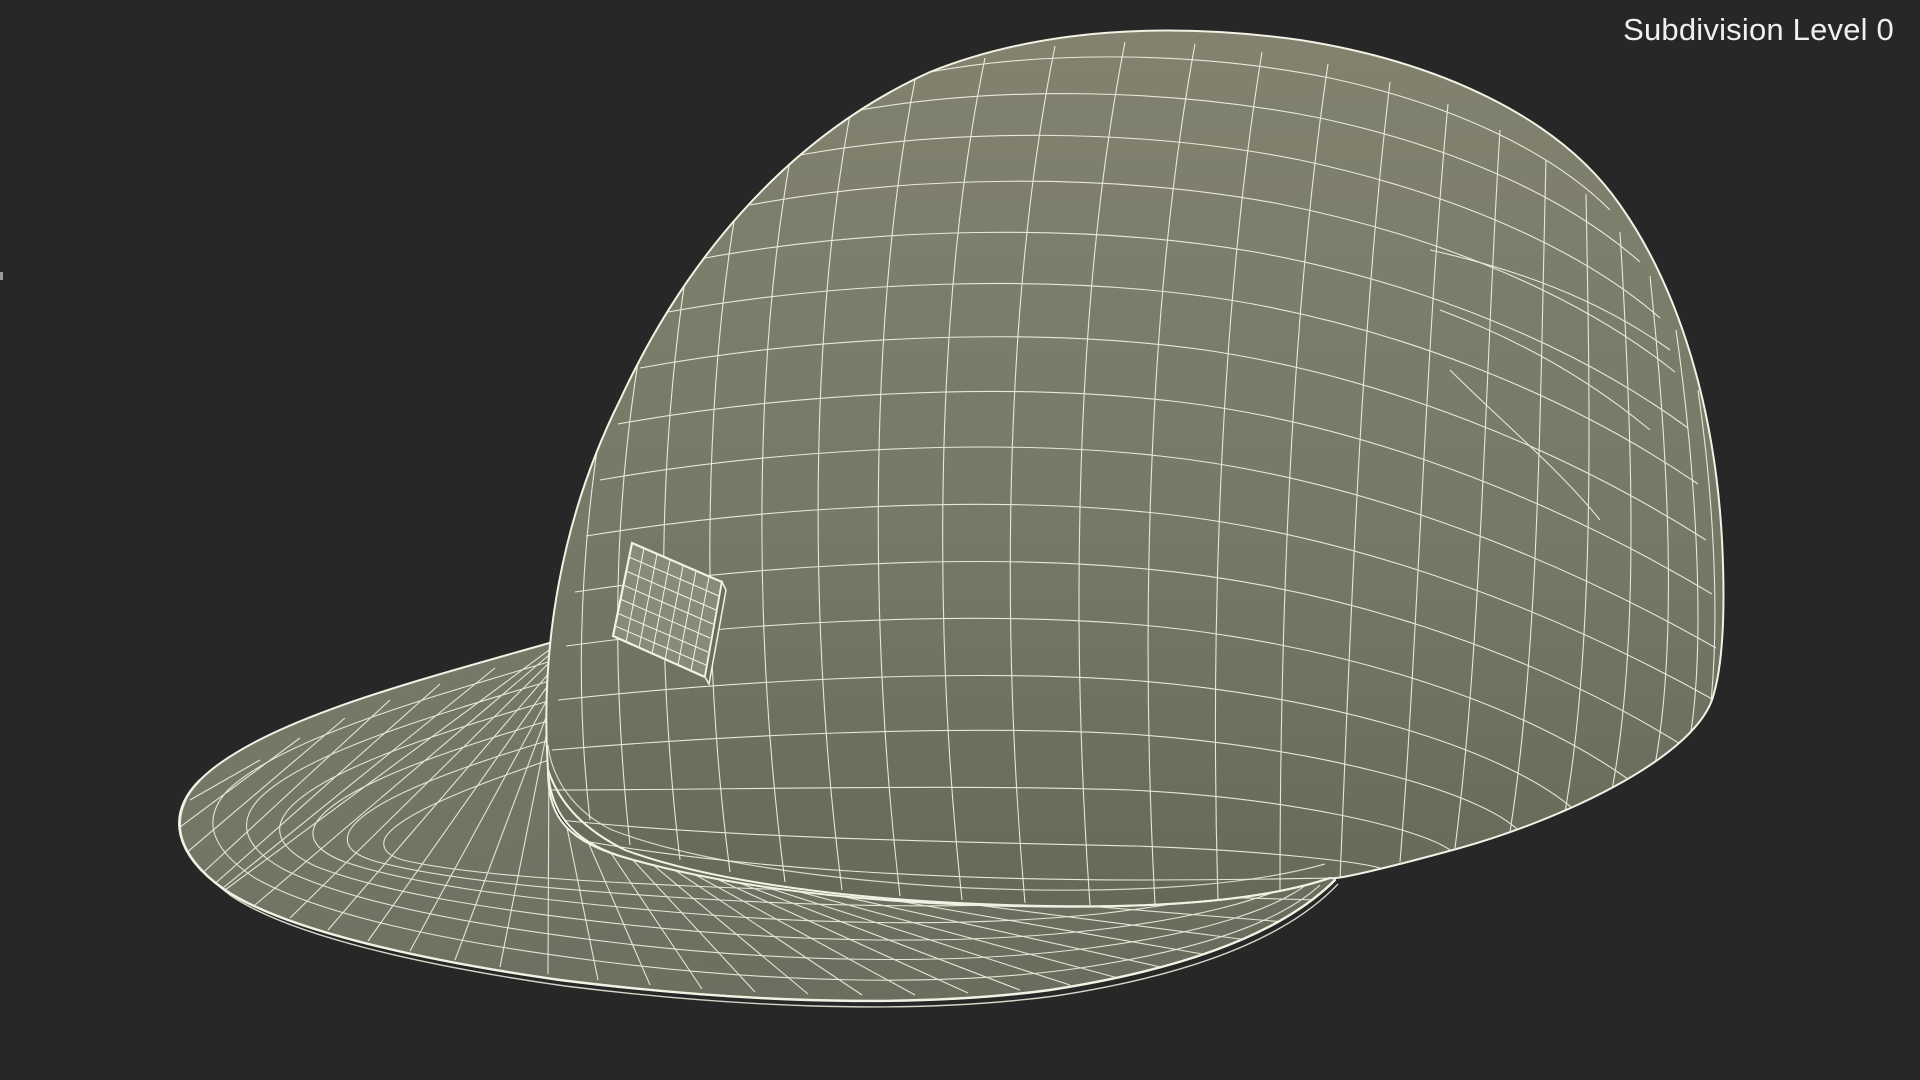  Describe the element at coordinates (1758, 29) in the screenshot. I see `subdivision-level-label: Subdivision Level 0` at that location.